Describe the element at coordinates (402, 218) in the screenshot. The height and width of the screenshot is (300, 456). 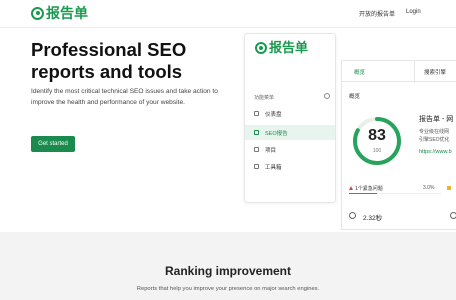
I see `load-time: 2.32秒` at that location.